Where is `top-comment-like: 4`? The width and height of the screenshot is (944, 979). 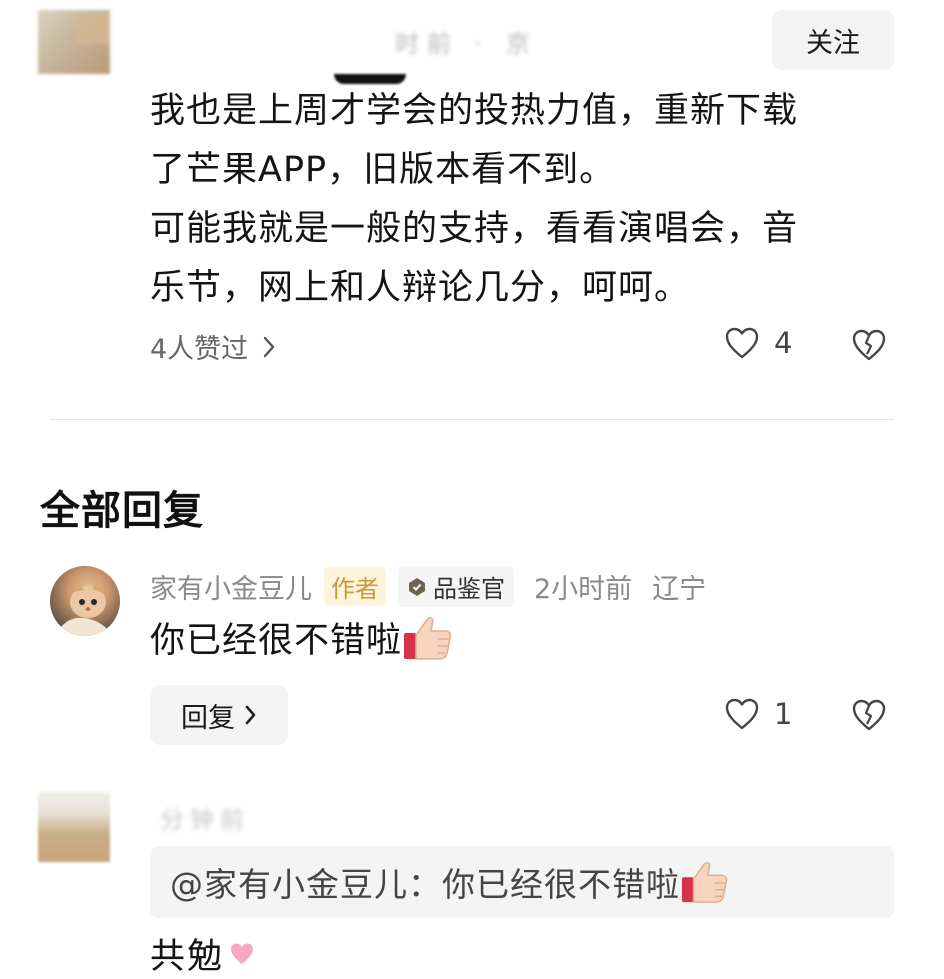
top-comment-like: 4 is located at coordinates (758, 343).